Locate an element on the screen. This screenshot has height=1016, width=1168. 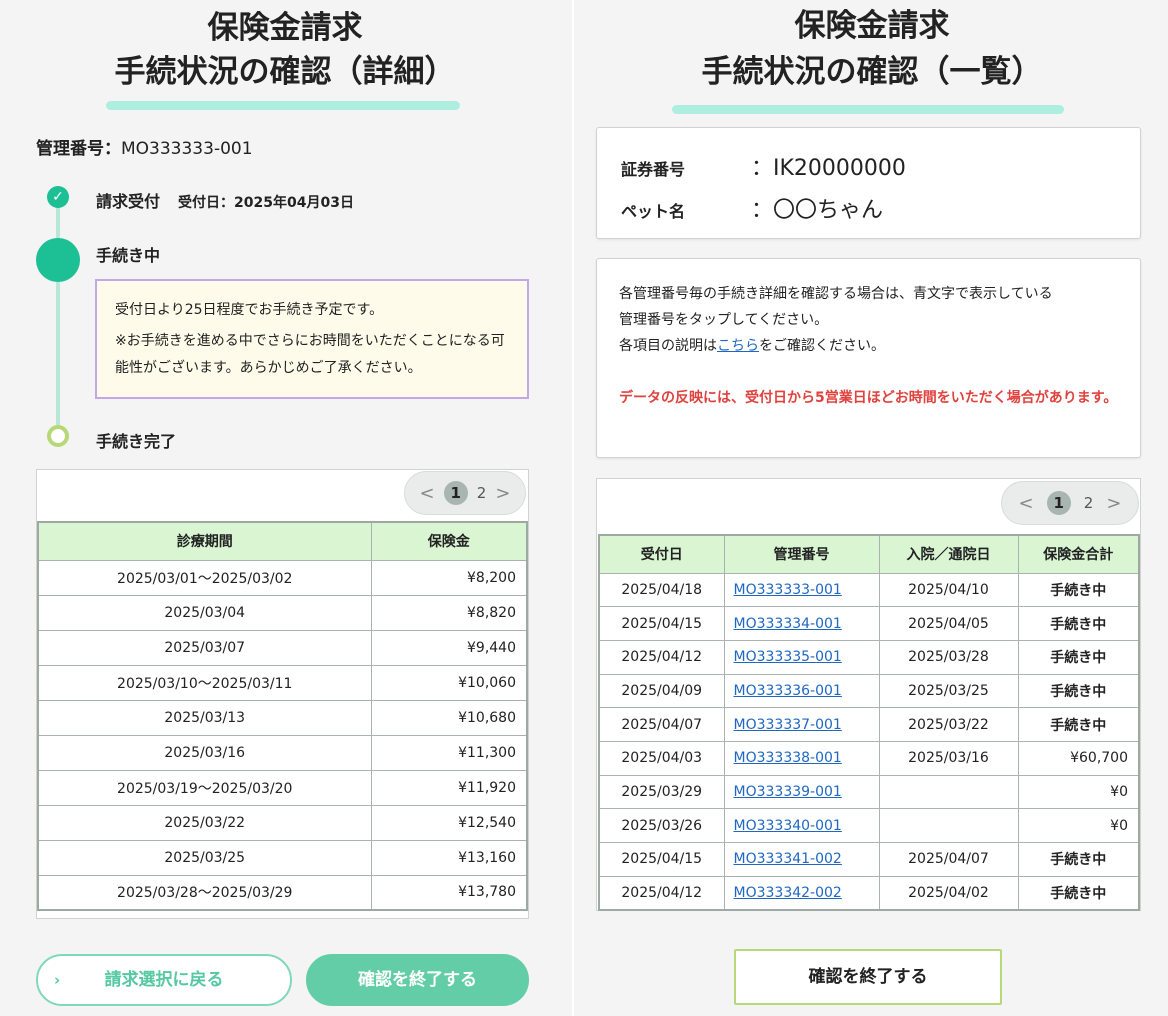
table-row: 2025/04/15 MO333341-002 2025/04/07 手続き中 is located at coordinates (869, 859).